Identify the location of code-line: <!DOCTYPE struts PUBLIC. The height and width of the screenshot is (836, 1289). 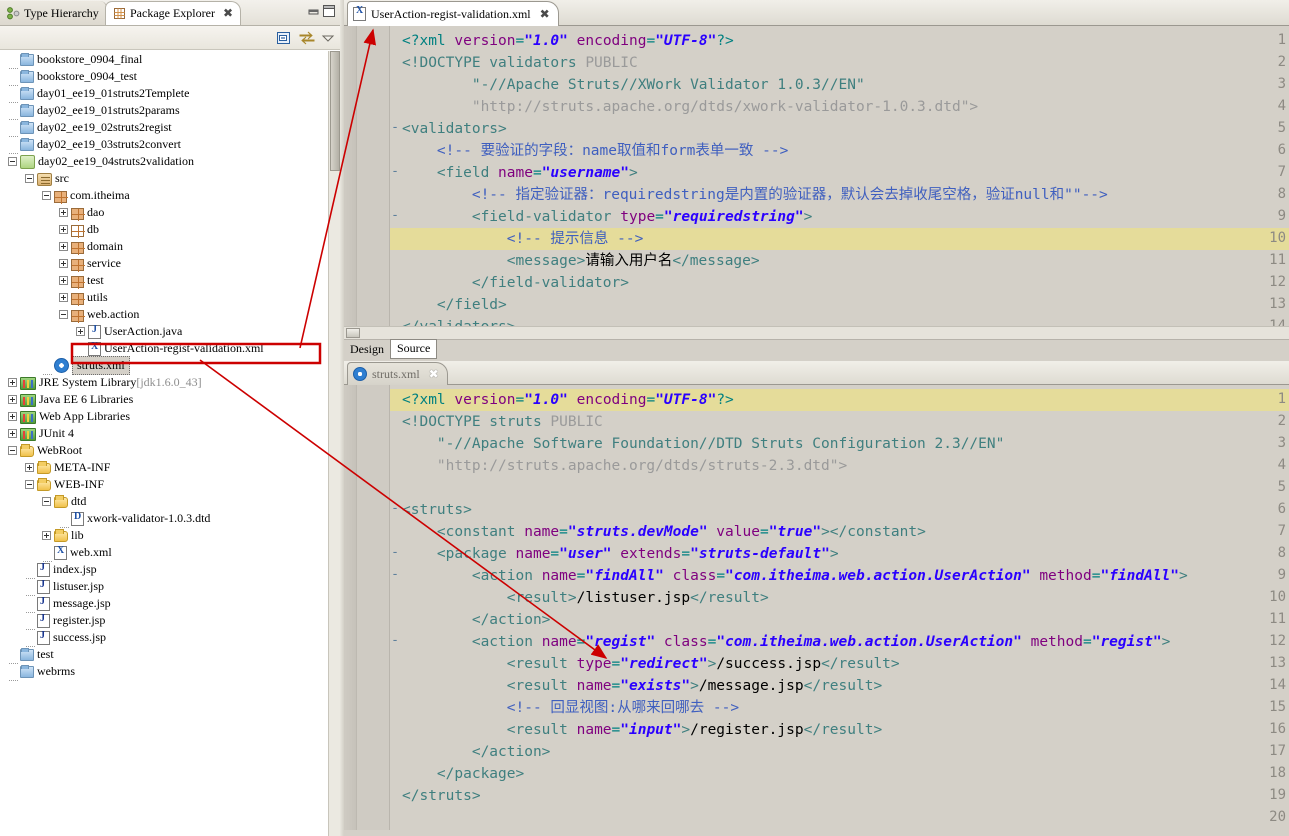
(502, 422).